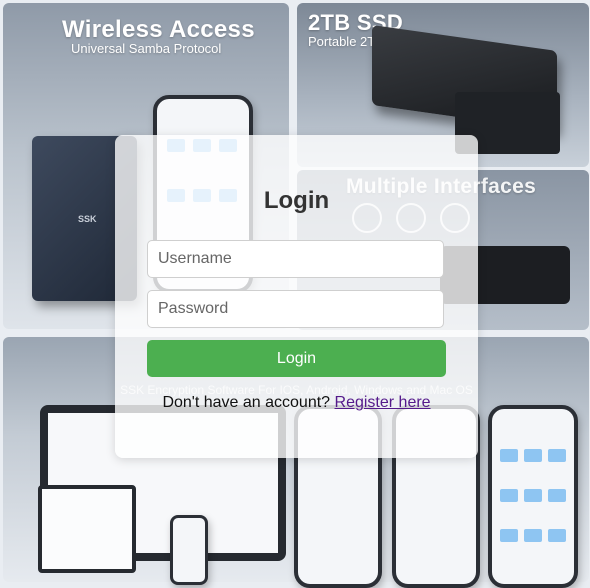 Image resolution: width=590 pixels, height=588 pixels. Describe the element at coordinates (158, 29) in the screenshot. I see `wireless-access-title: Wireless Access` at that location.